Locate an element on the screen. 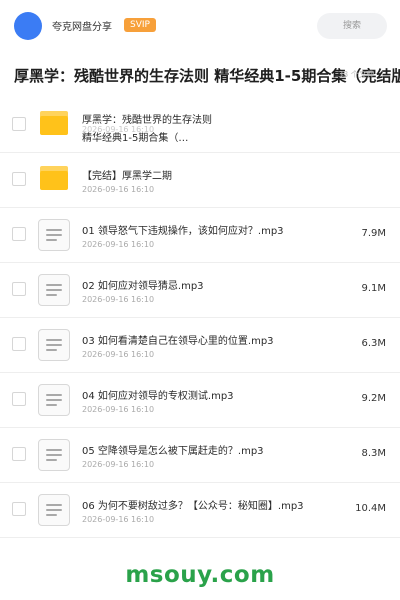 This screenshot has height=600, width=400. list-item: 02 如何应对领导猜忌.mp3 2026-09-16 16:10 9.1M is located at coordinates (200, 290).